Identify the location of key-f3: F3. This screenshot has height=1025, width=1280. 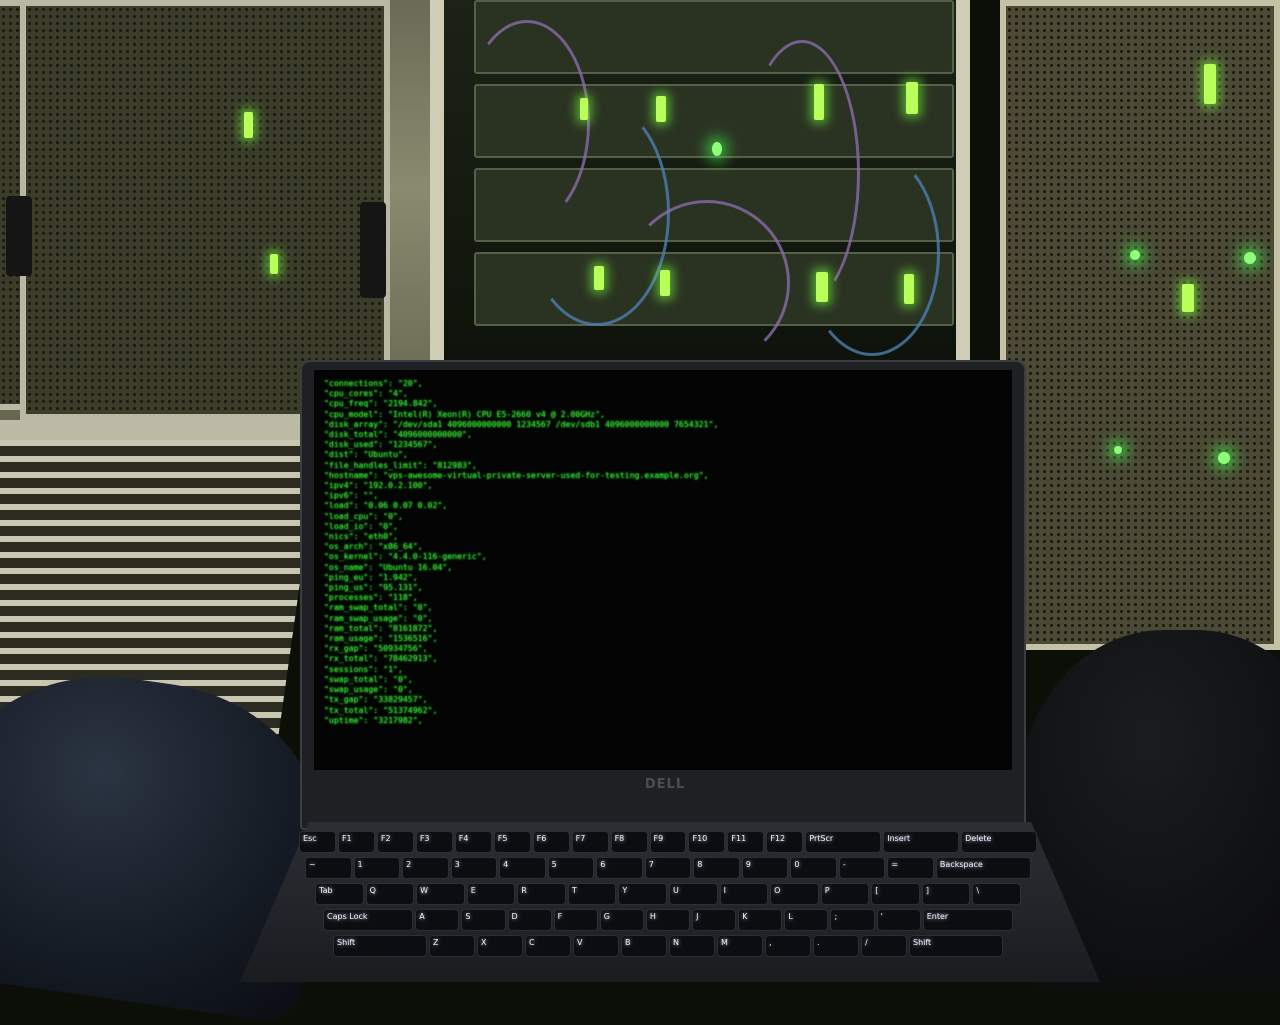
(434, 842).